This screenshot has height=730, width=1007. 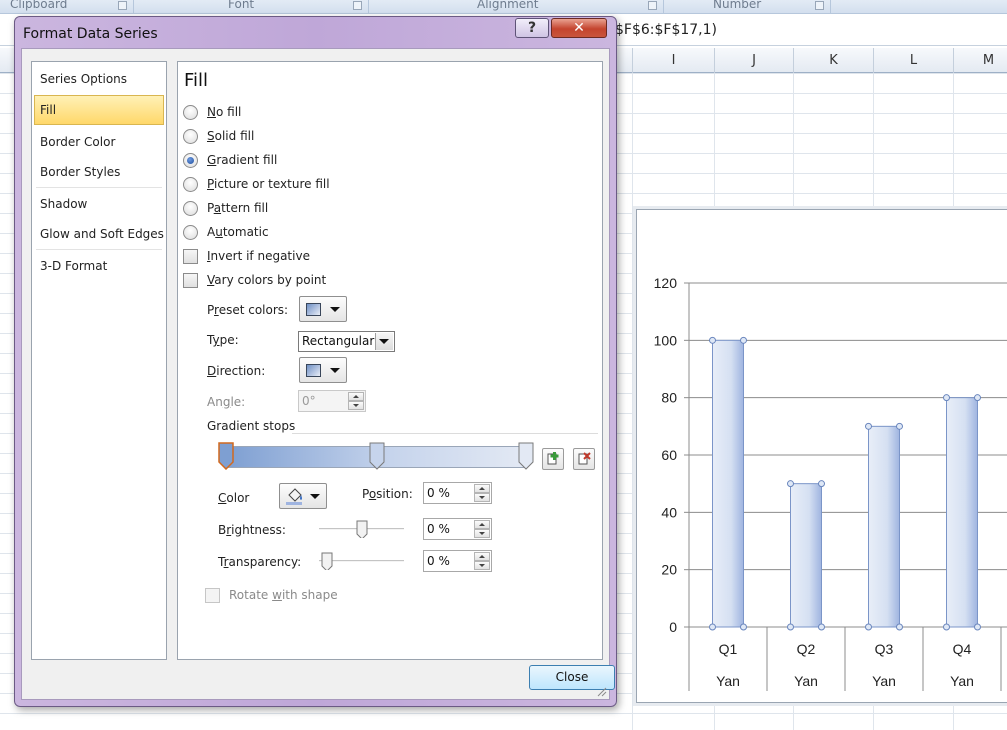 I want to click on alignment-launcher-icon, so click(x=652, y=5).